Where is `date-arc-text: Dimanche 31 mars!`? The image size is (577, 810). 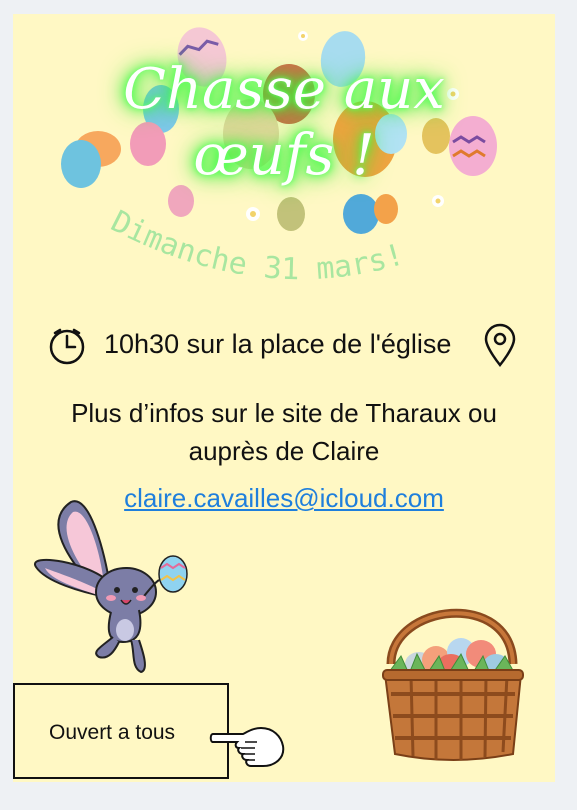
date-arc-text: Dimanche 31 mars! is located at coordinates (256, 245).